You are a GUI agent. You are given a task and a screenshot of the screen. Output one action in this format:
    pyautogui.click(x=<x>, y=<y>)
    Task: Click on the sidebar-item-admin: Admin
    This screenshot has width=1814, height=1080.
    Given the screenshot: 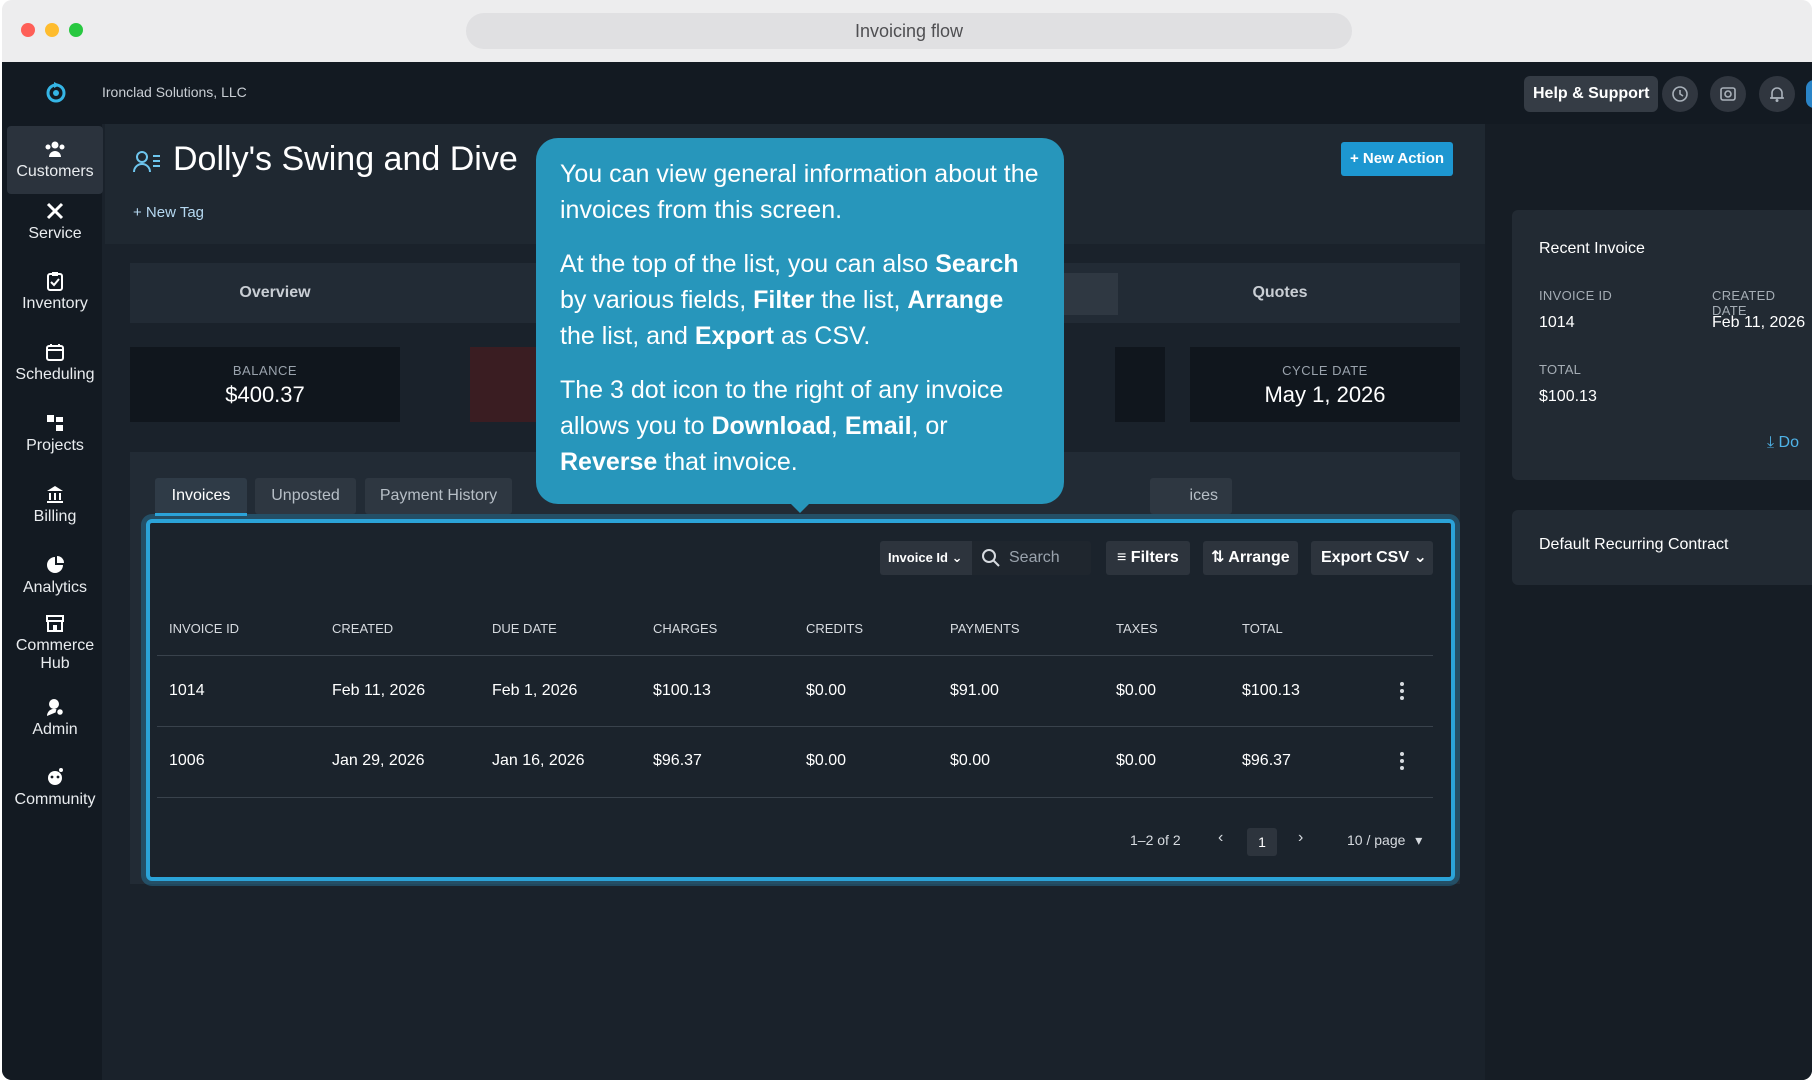 What is the action you would take?
    pyautogui.click(x=55, y=718)
    